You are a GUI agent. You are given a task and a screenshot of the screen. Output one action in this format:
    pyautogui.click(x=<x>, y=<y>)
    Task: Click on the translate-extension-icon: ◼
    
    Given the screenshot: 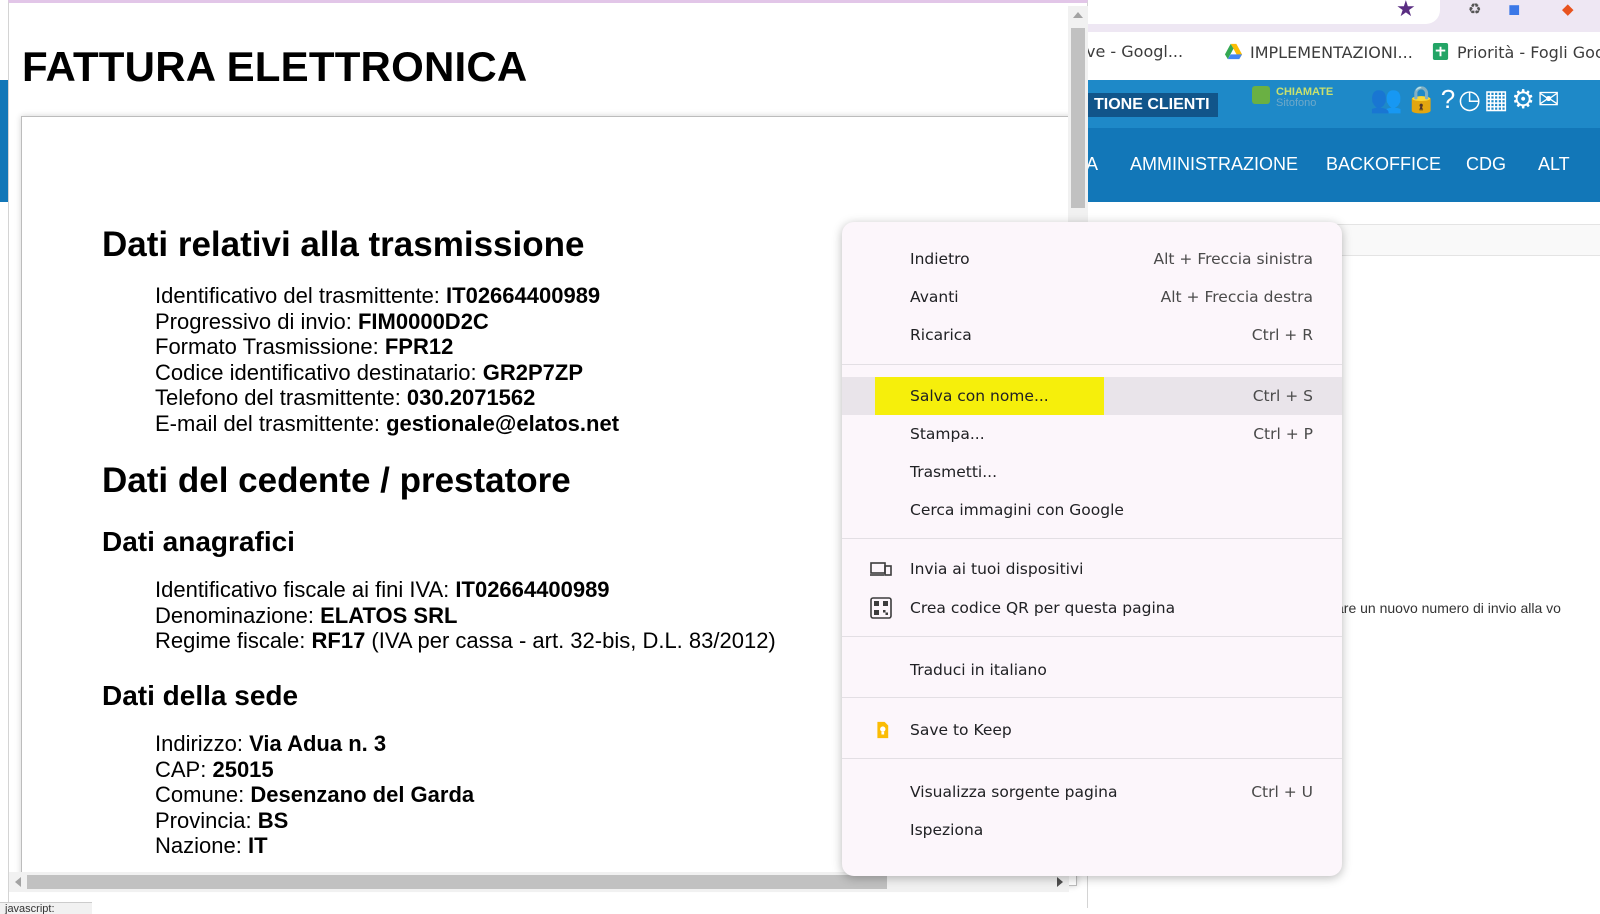 What is the action you would take?
    pyautogui.click(x=1514, y=9)
    